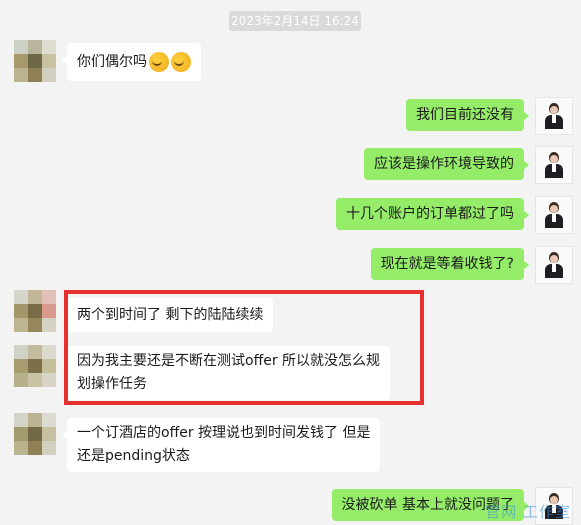  I want to click on message-bubble-incoming: 一个订酒店的offer 按理说也到时间发钱了 但是 还是pending状态, so click(221, 445).